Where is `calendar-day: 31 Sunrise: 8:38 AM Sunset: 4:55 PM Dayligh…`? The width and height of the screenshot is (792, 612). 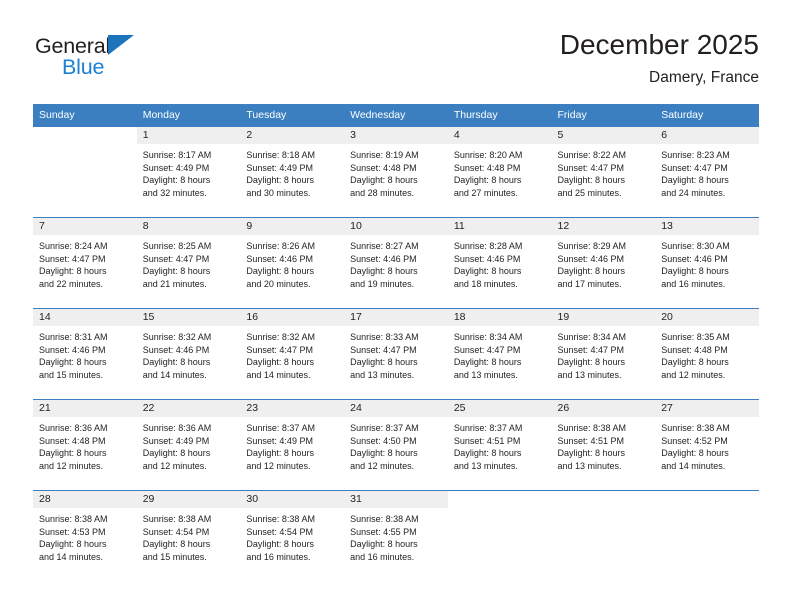 calendar-day: 31 Sunrise: 8:38 AM Sunset: 4:55 PM Dayligh… is located at coordinates (396, 536).